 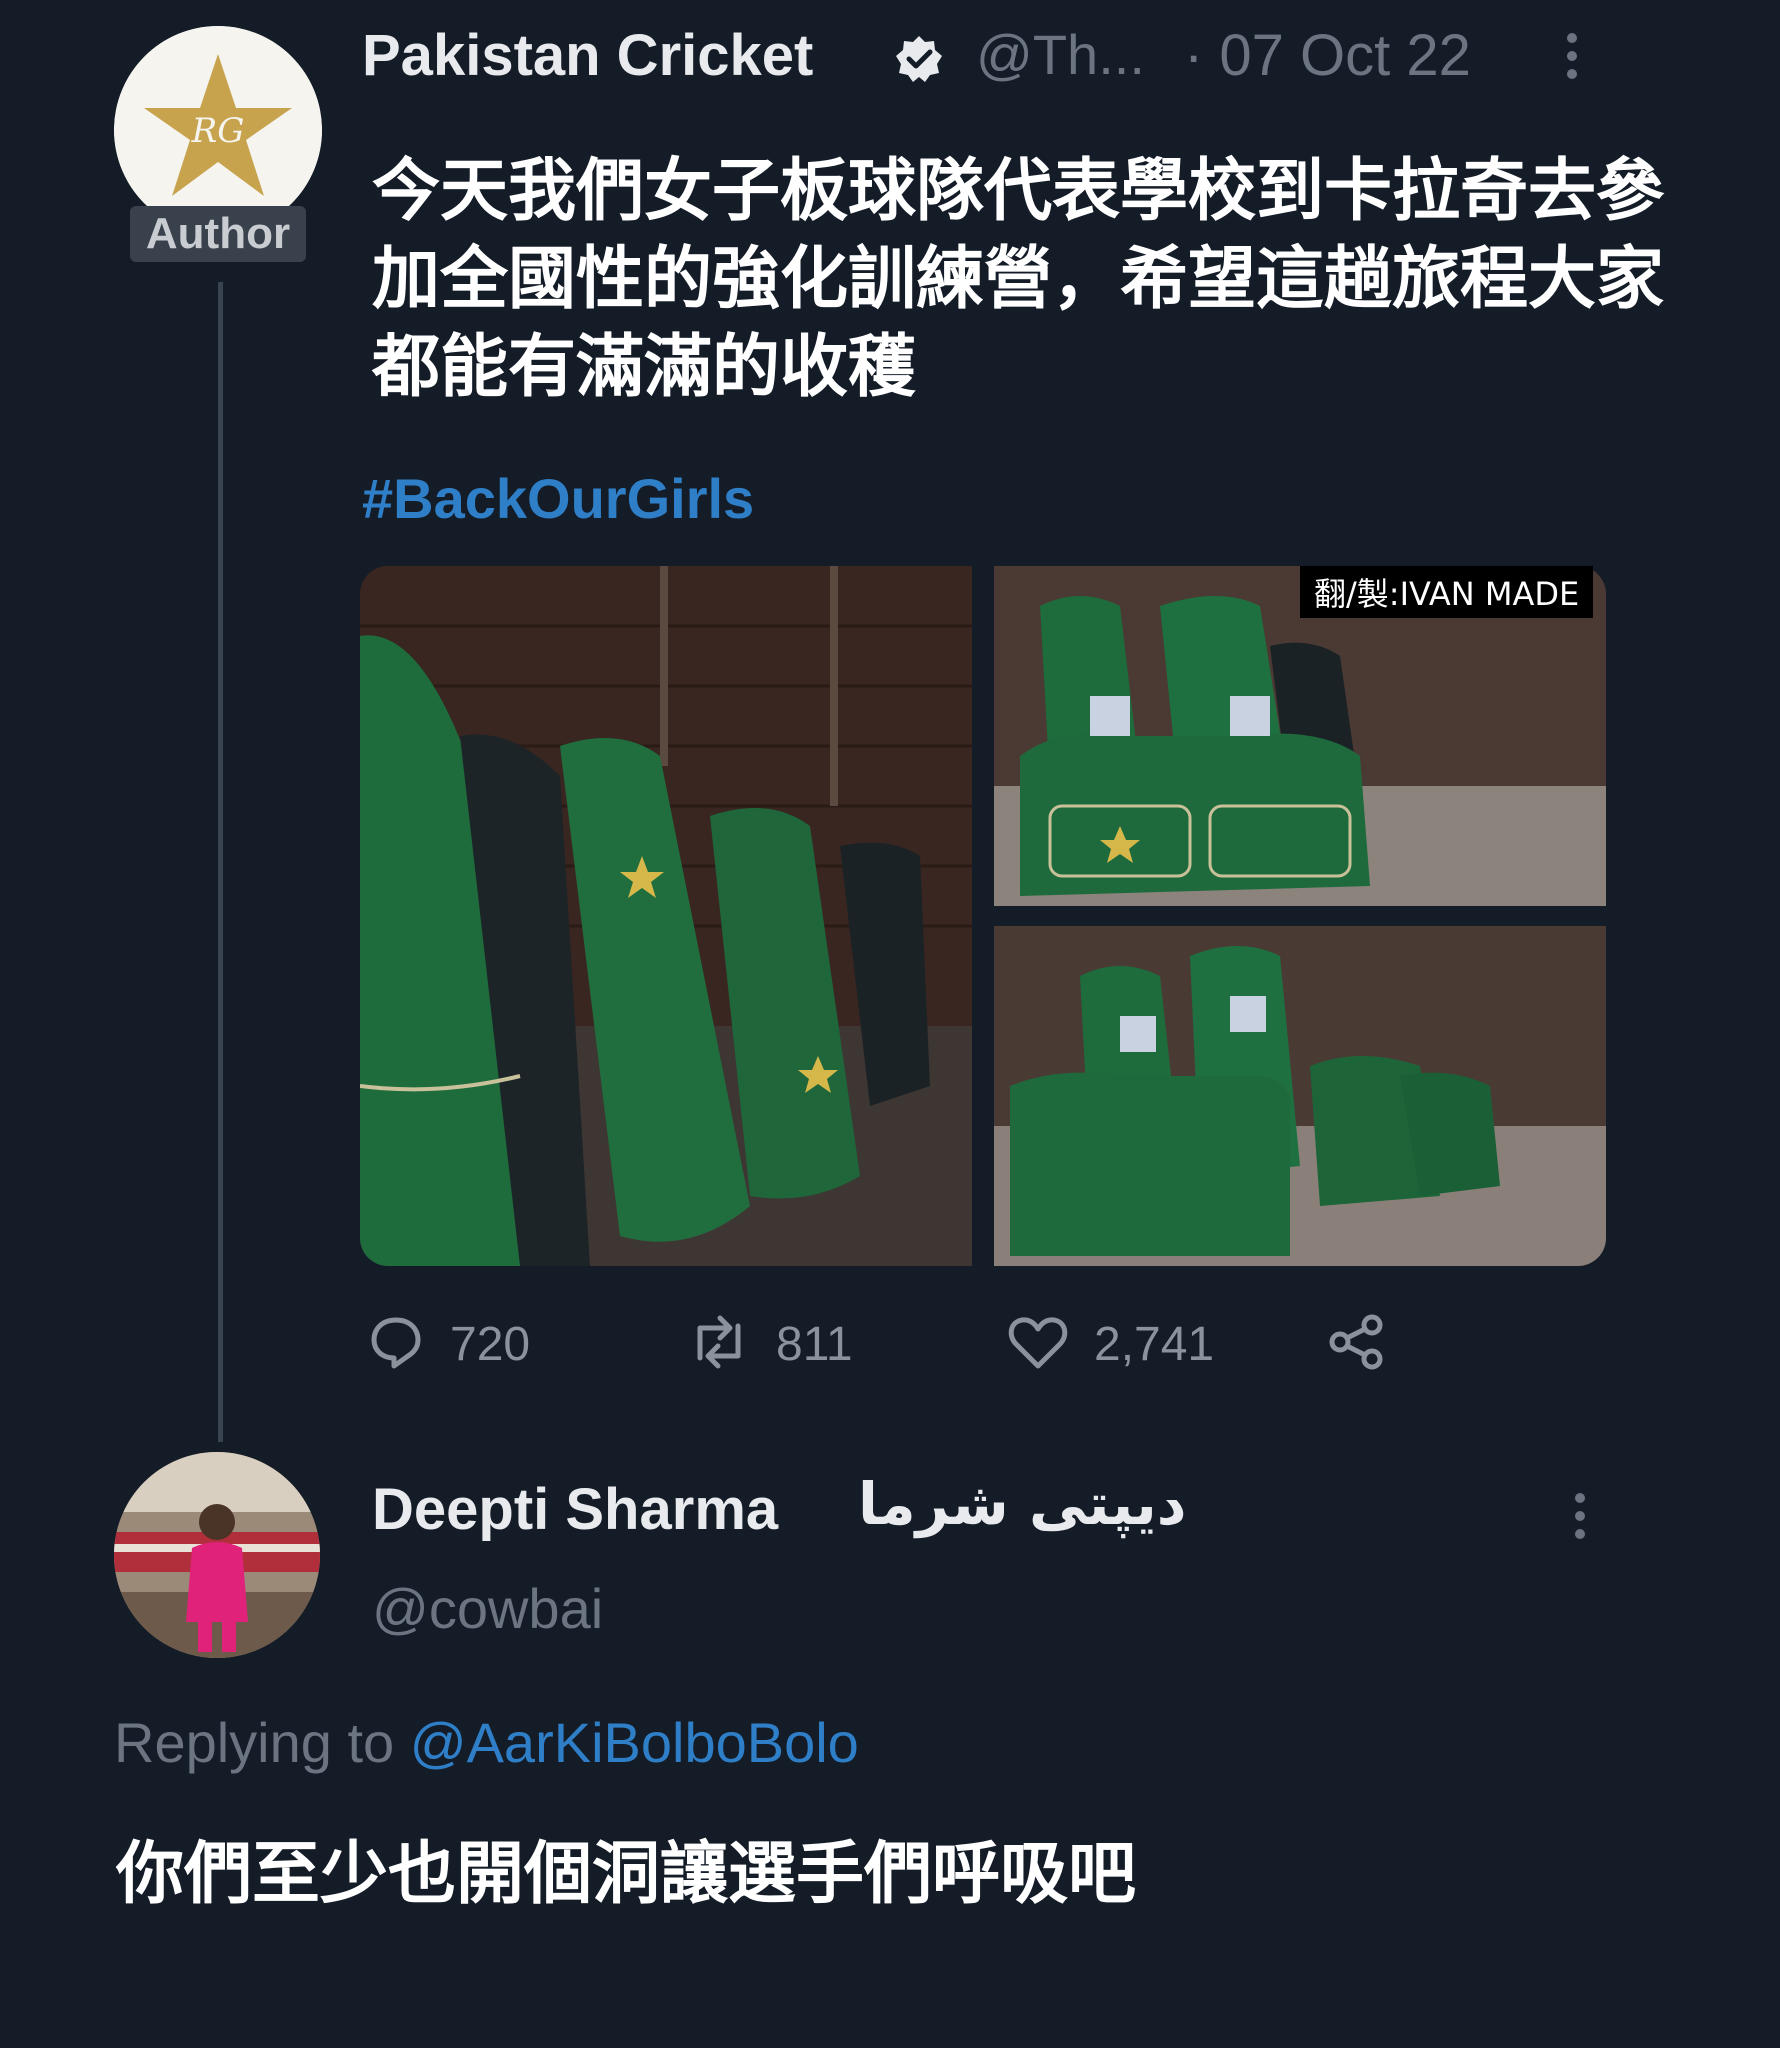 I want to click on replying-to-line: Replying to @AarKiBolboBolo, so click(x=486, y=1742).